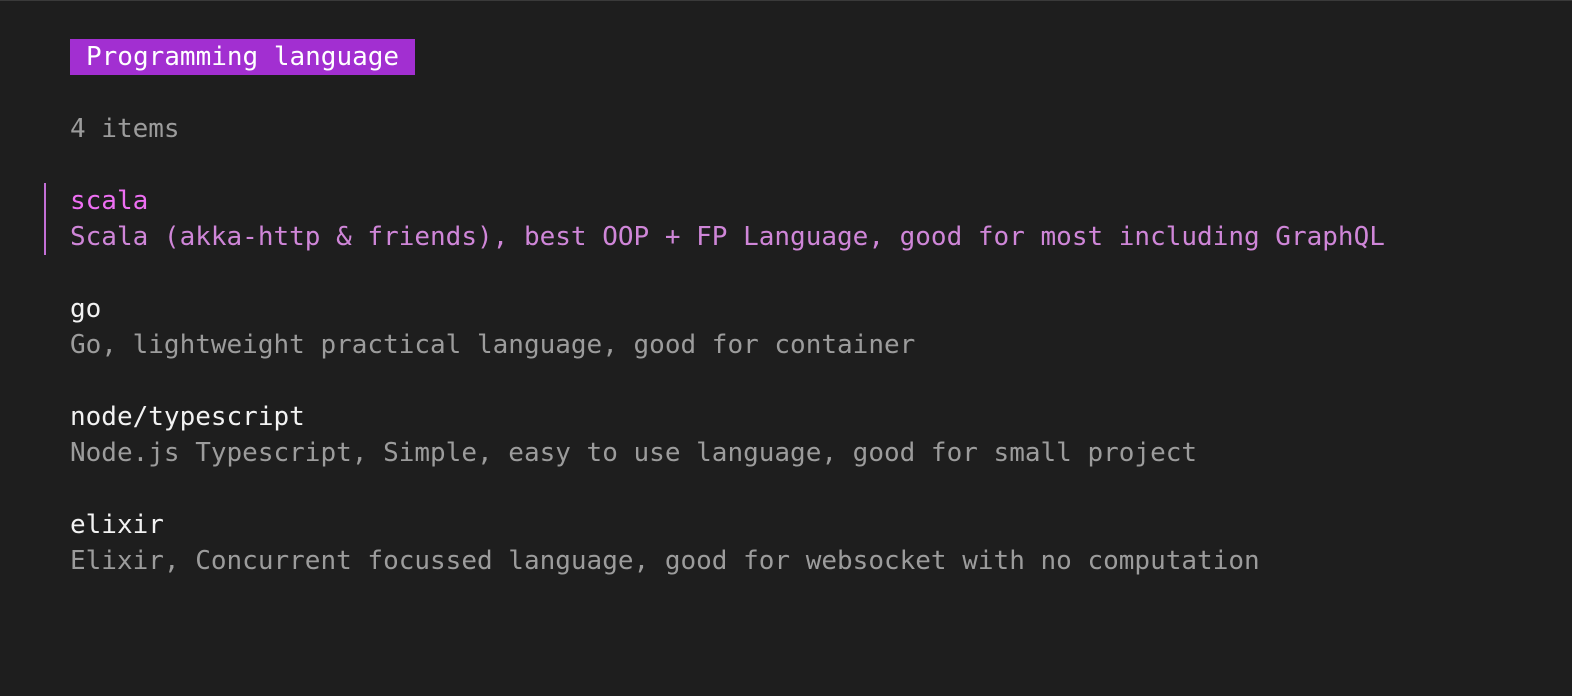 The image size is (1572, 696). I want to click on item-title: scala, so click(109, 201).